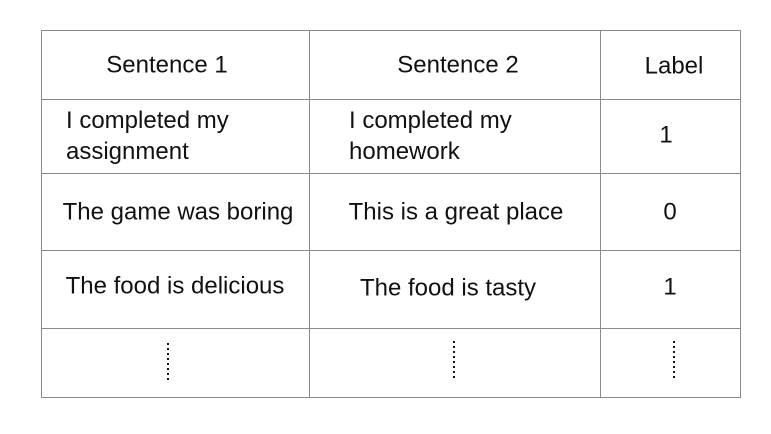 Image resolution: width=771 pixels, height=434 pixels. I want to click on row2-sentence-2: This is a great place, so click(456, 212).